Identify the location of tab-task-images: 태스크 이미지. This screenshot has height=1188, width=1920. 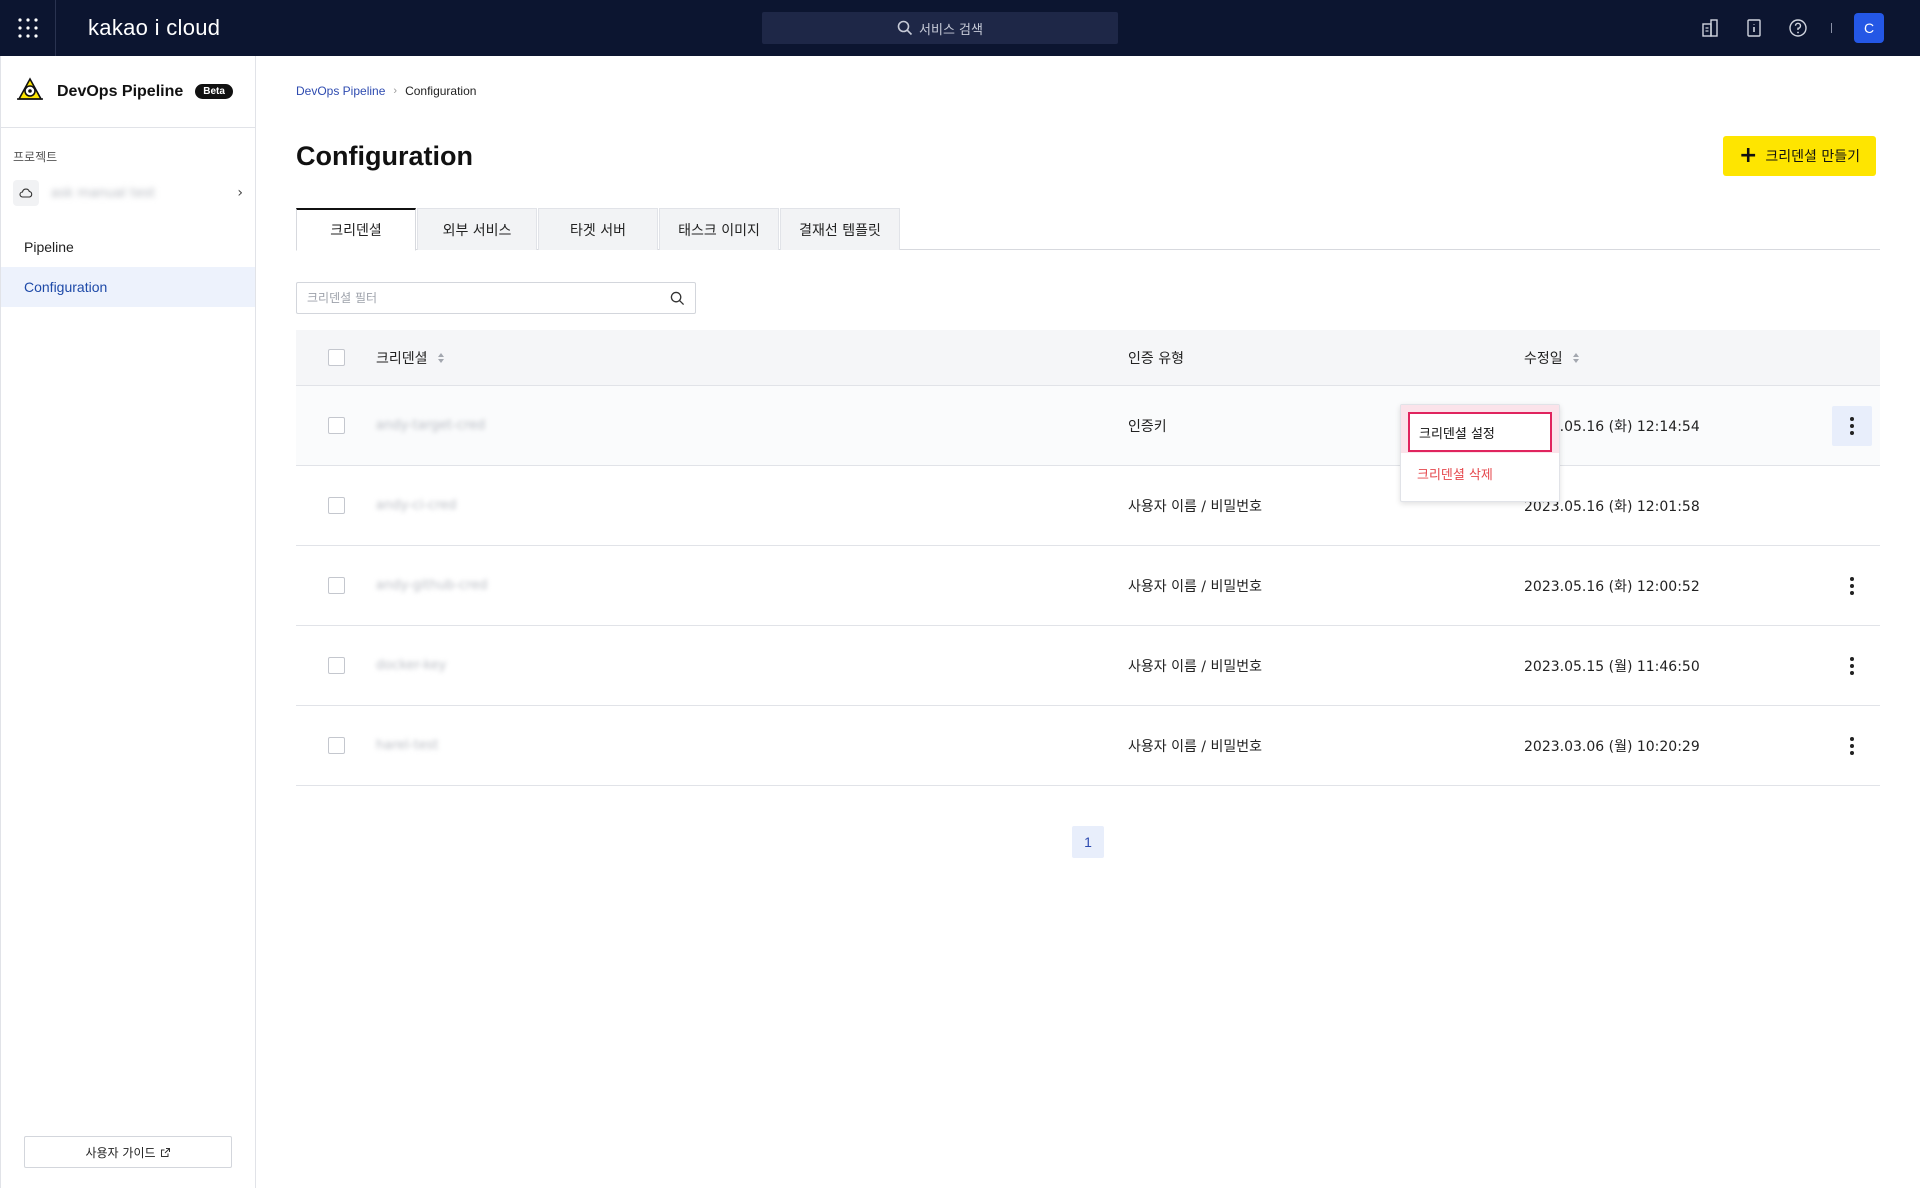
(719, 229).